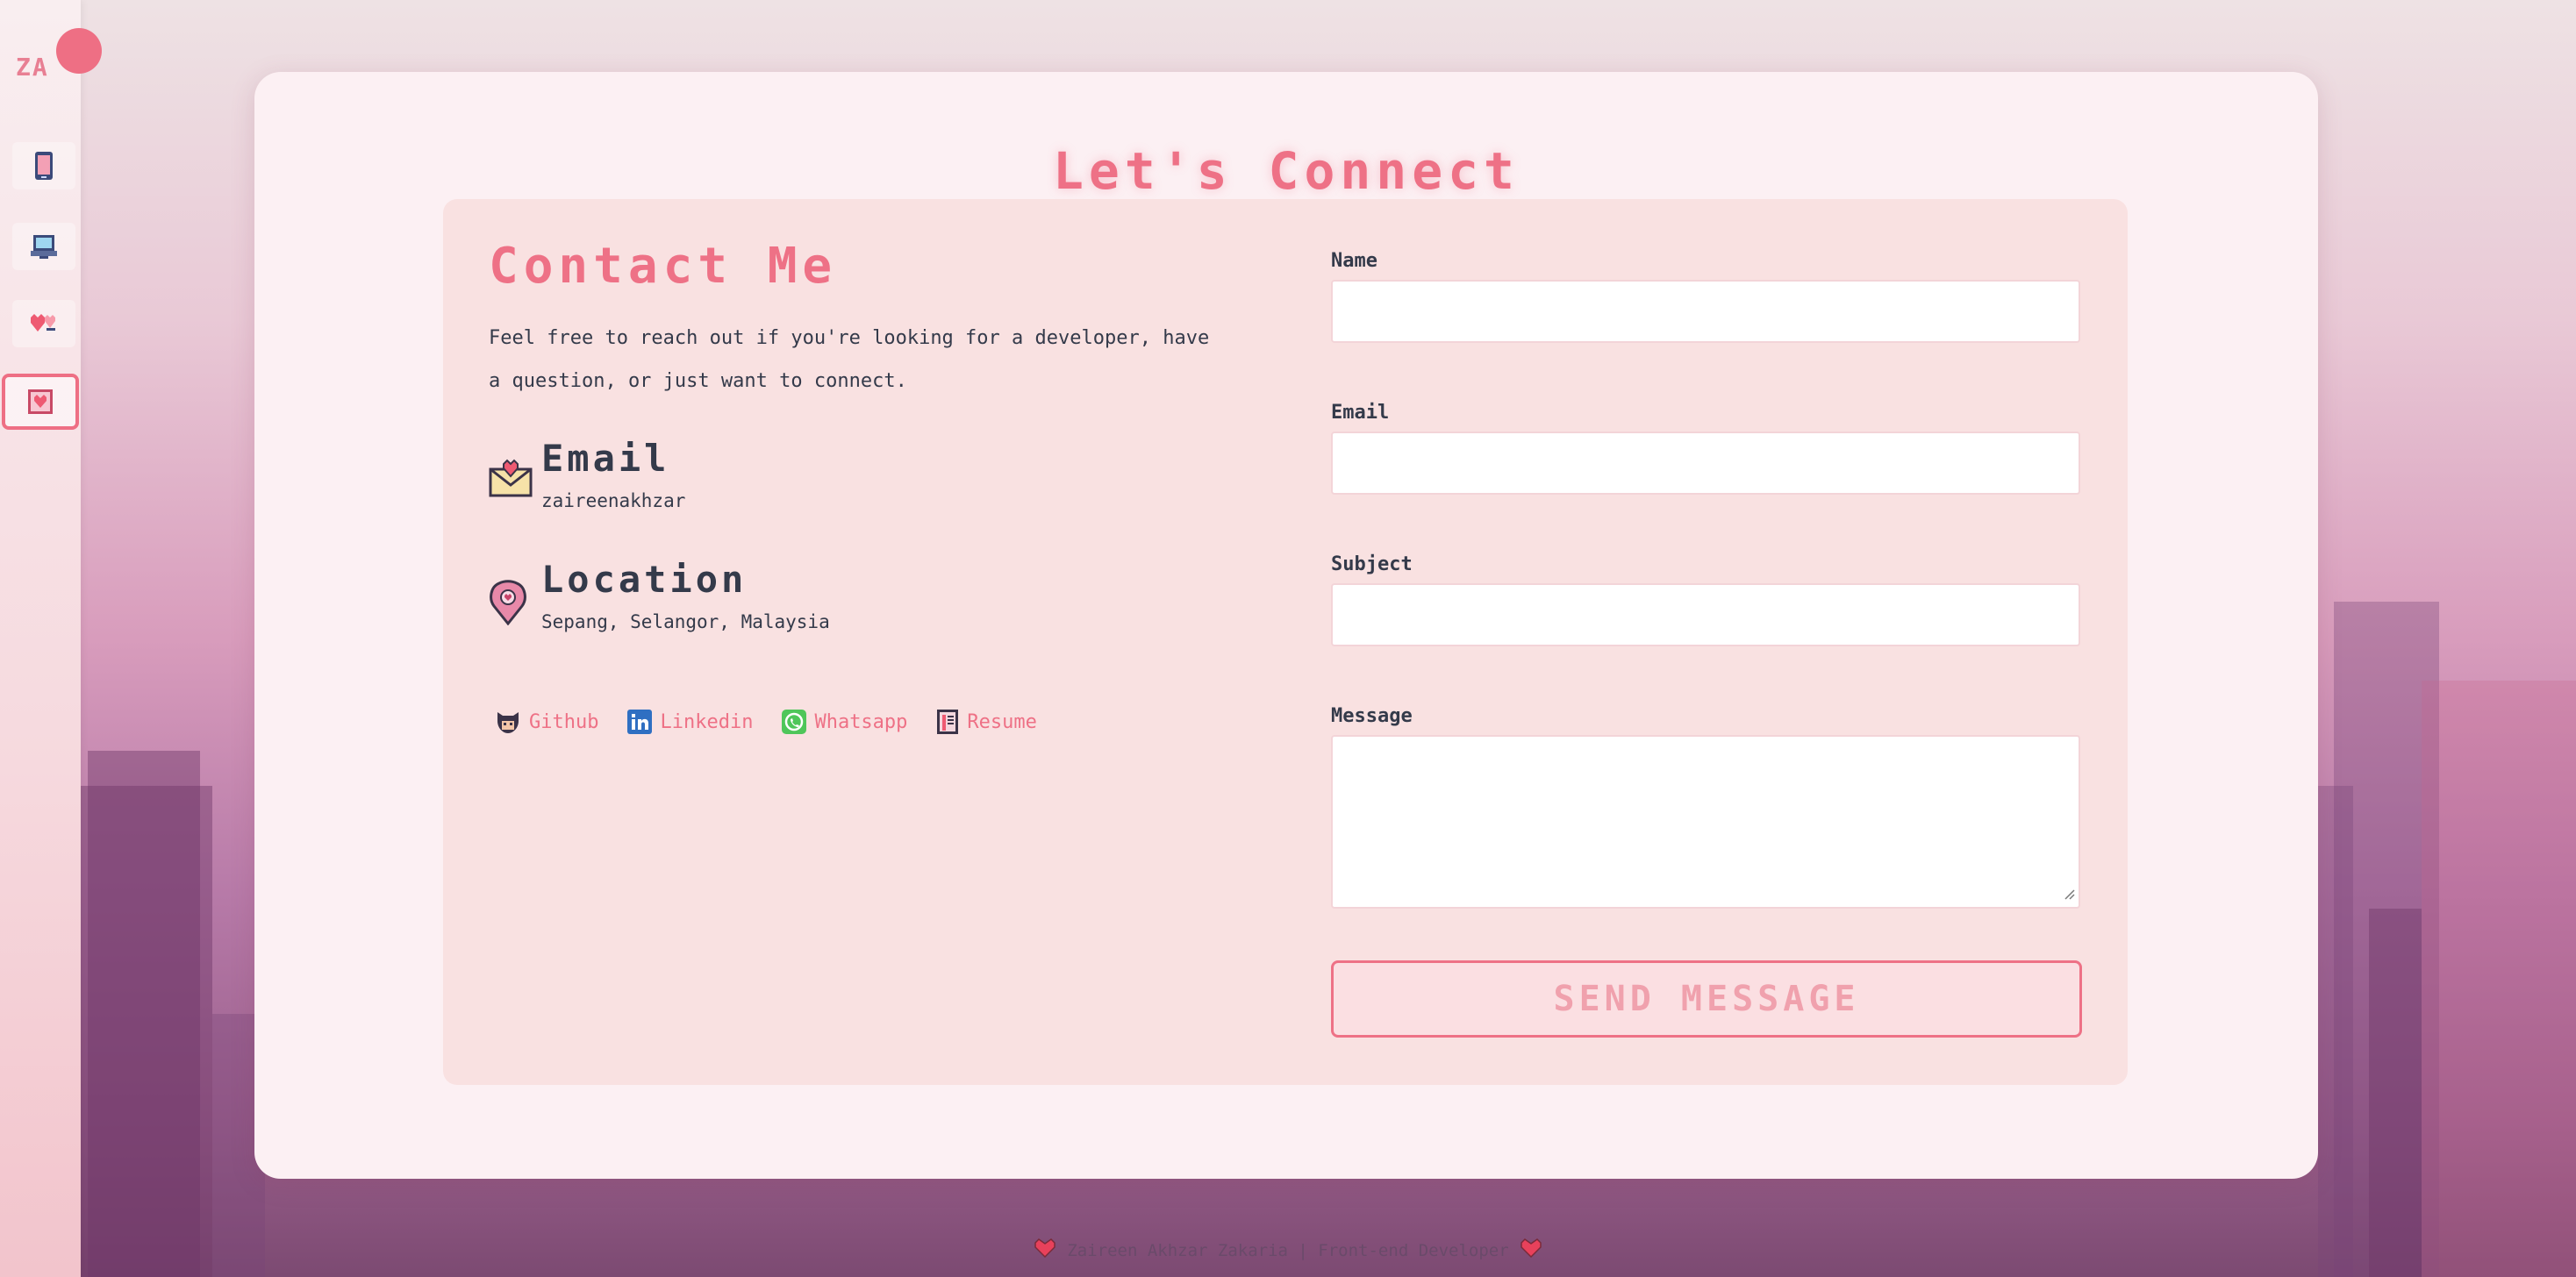  I want to click on sidebar-item-contact, so click(40, 402).